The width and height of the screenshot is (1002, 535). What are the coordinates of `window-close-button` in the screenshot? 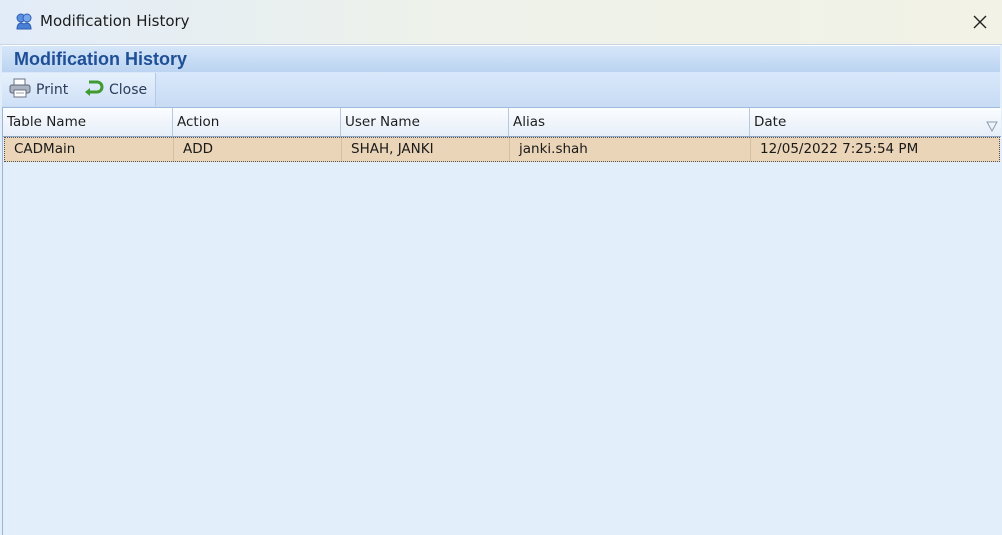 It's located at (980, 22).